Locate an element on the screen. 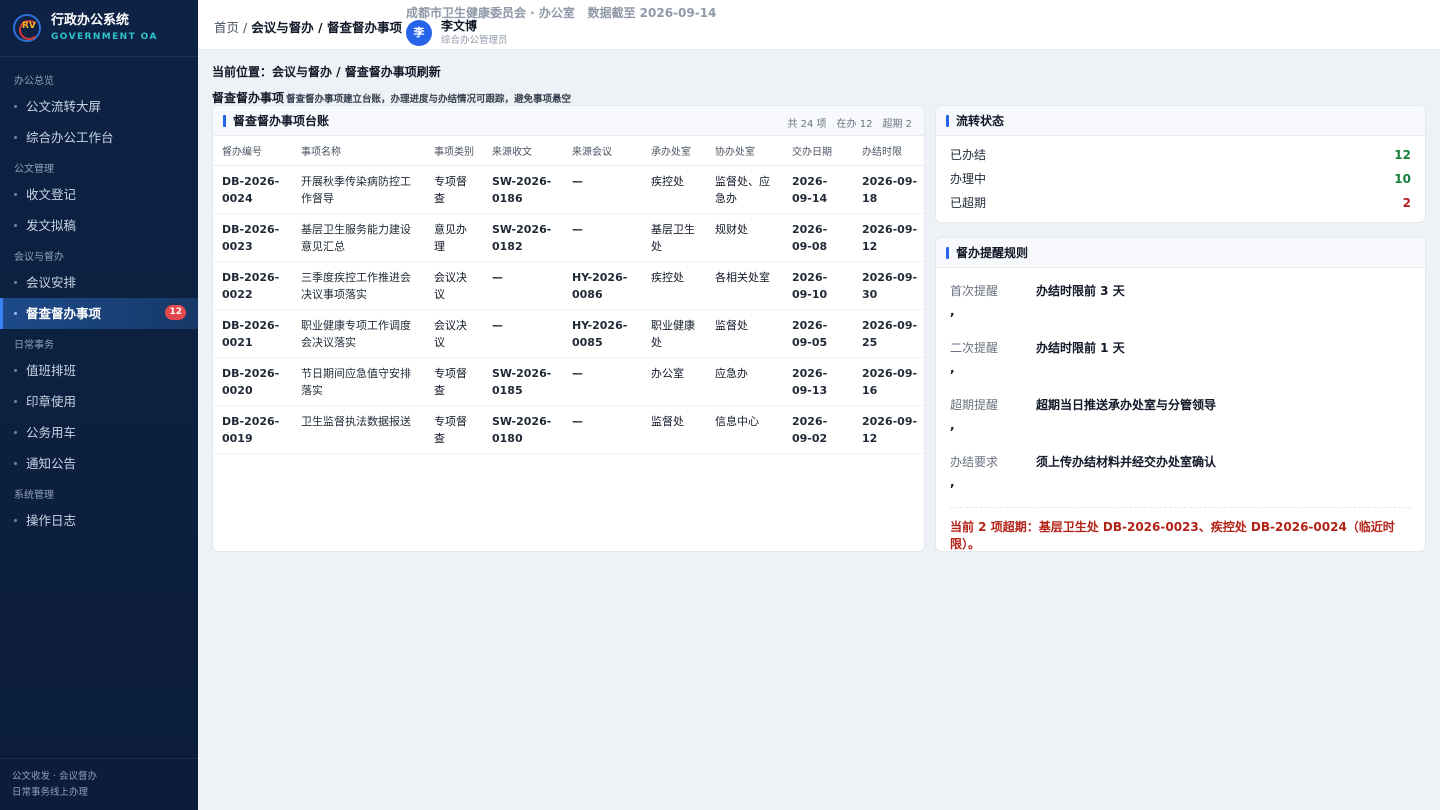 The width and height of the screenshot is (1440, 810). cell-category: 会议决议 is located at coordinates (454, 285).